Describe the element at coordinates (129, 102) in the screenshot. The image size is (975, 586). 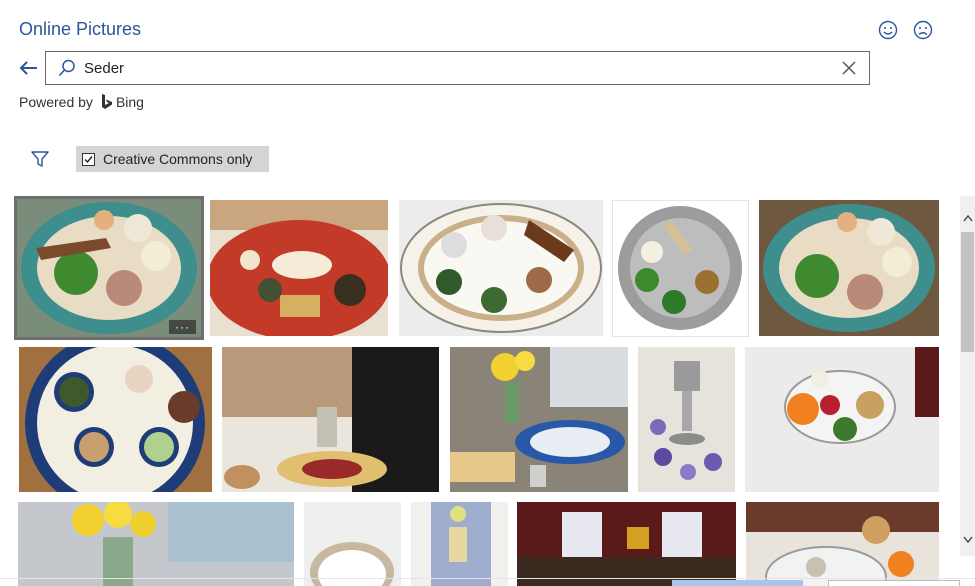
I see `bing-label: Bing` at that location.